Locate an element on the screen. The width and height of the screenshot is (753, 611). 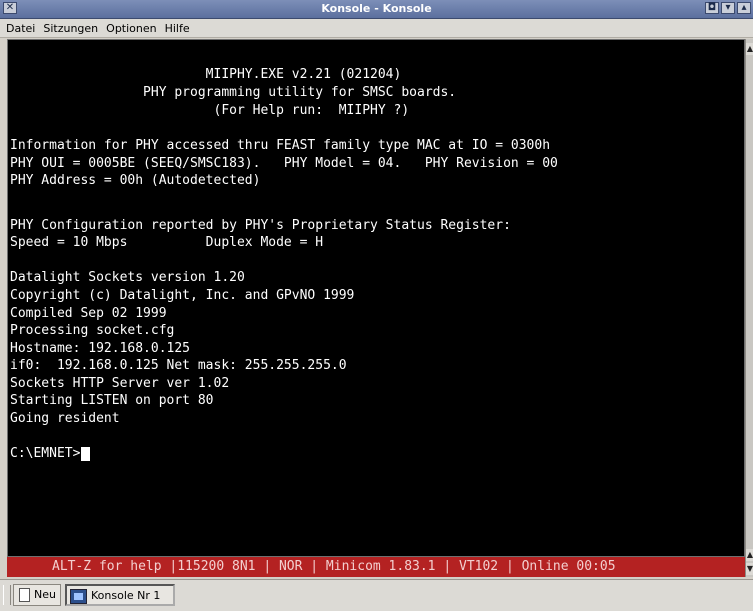
terminal-line: MIIPHY.EXE v2.21 (021204) is located at coordinates (206, 74).